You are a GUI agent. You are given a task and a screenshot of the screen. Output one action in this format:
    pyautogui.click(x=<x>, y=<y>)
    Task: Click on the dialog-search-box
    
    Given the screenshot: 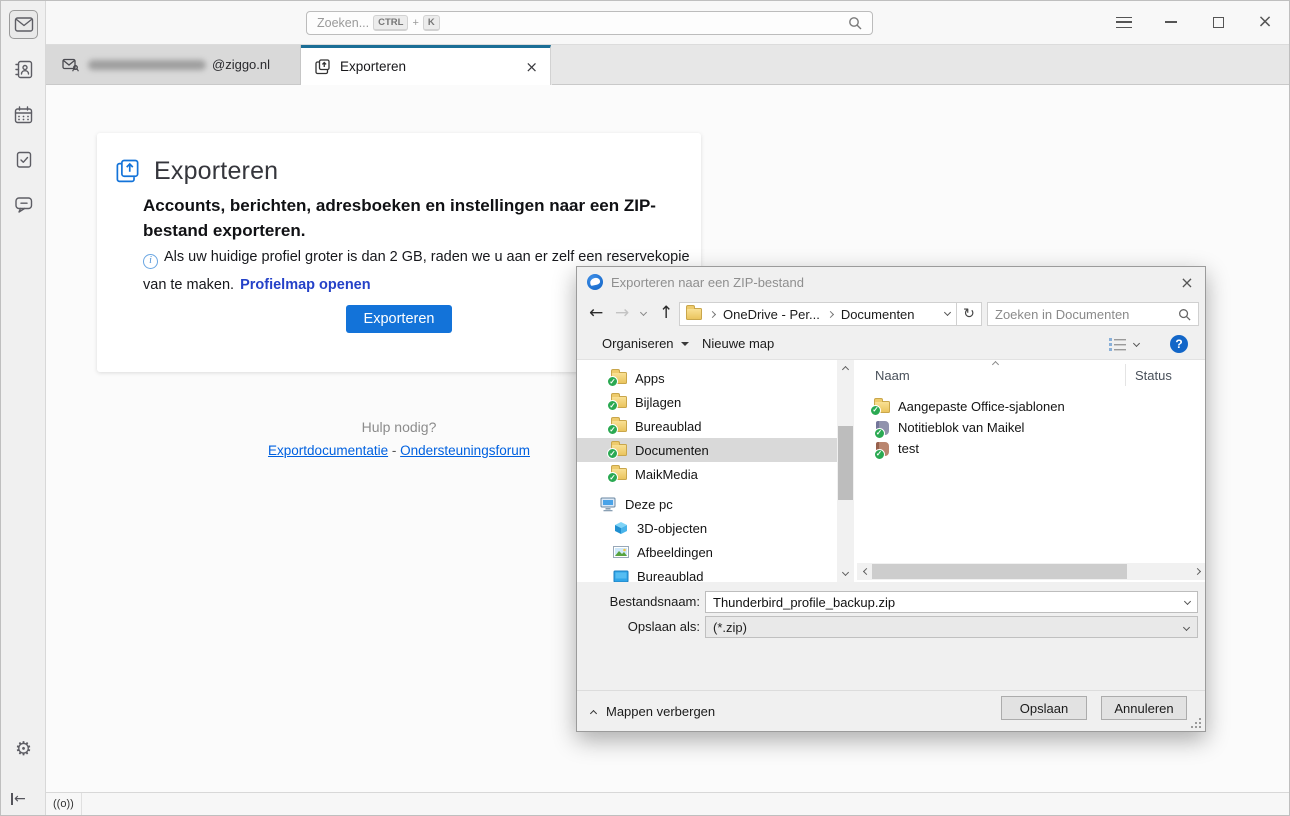 What is the action you would take?
    pyautogui.click(x=1093, y=314)
    